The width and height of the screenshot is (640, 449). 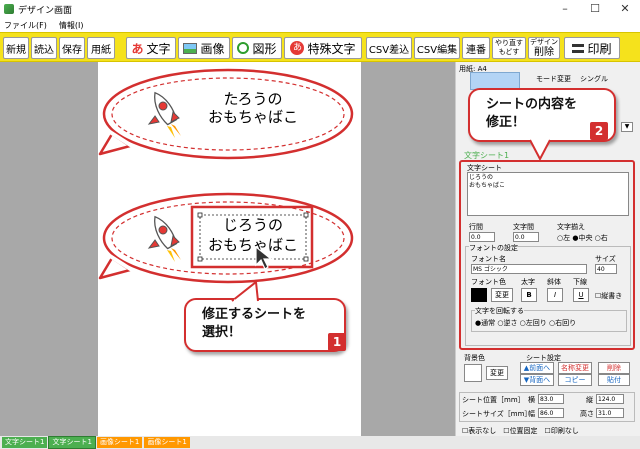 I want to click on checkbox-row: ☐表示なし ☐位置固定 ☐印刷なし, so click(x=520, y=431).